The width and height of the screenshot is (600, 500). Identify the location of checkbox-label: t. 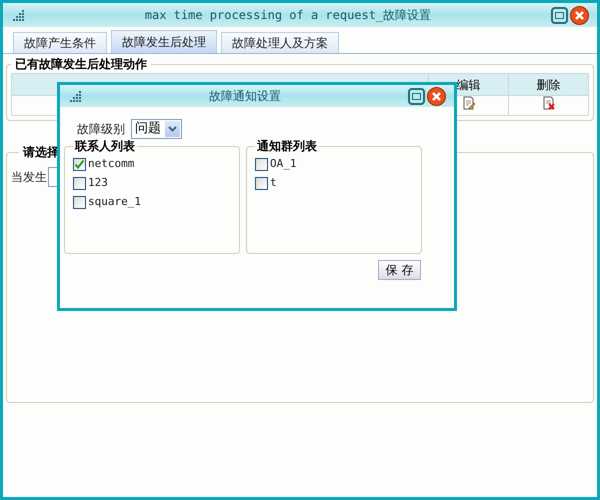
(273, 183).